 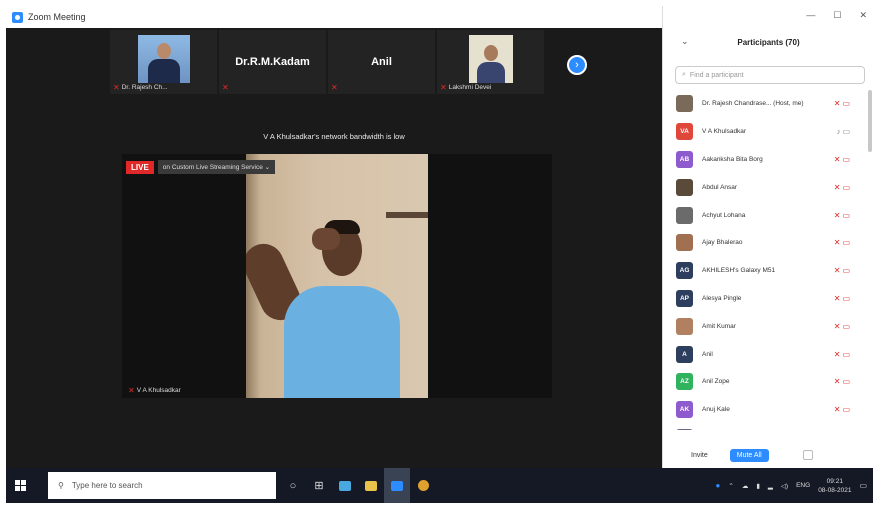 I want to click on participant-row: AB Aakanksha Bita Borg ✕▭, so click(x=765, y=160).